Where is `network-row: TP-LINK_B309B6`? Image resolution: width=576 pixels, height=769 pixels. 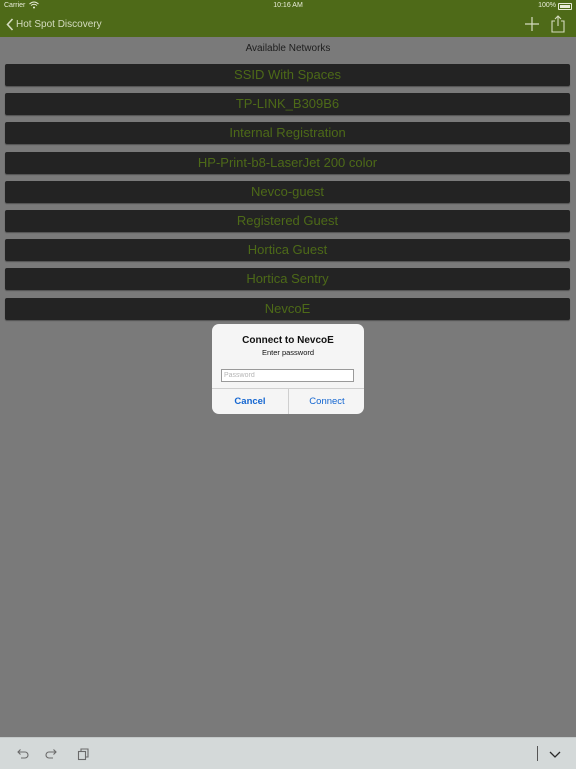
network-row: TP-LINK_B309B6 is located at coordinates (287, 104).